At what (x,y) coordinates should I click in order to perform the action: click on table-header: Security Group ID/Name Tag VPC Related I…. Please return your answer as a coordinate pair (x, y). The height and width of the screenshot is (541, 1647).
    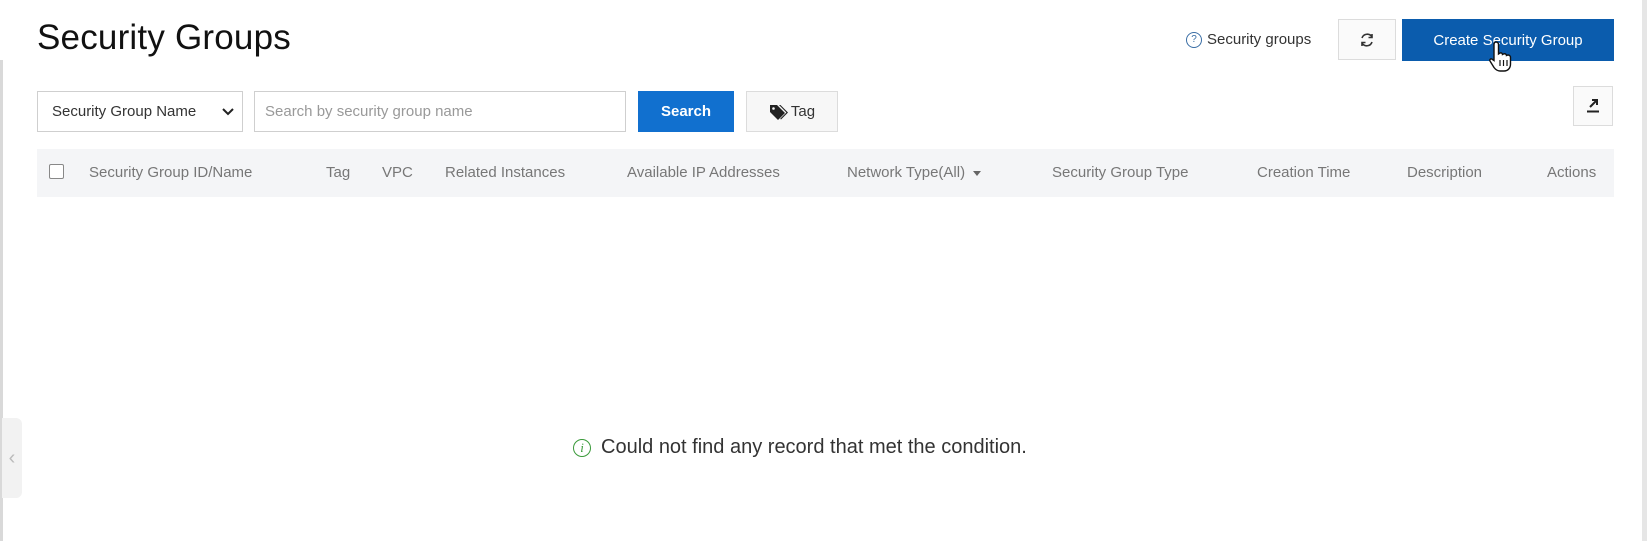
    Looking at the image, I should click on (825, 173).